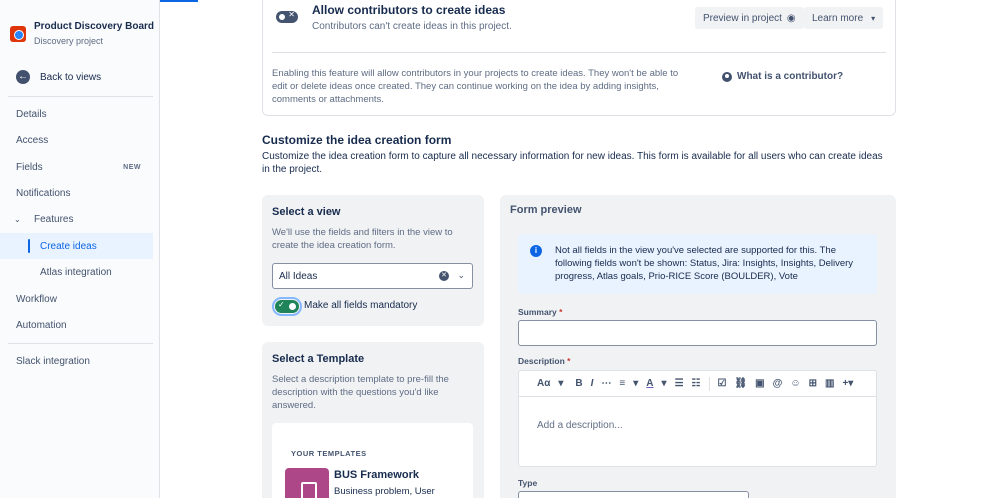 Image resolution: width=999 pixels, height=498 pixels. I want to click on info-icon: i, so click(536, 251).